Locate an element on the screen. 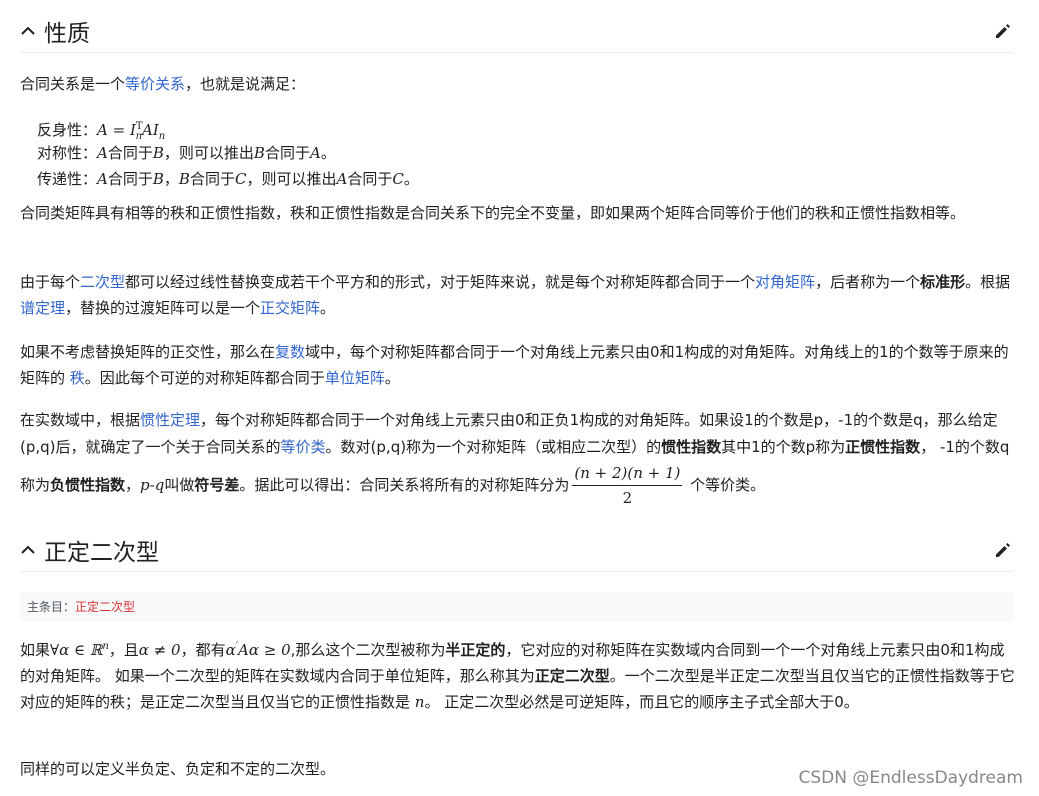 This screenshot has width=1039, height=796. link-spectral-theorem: 谱定理 is located at coordinates (42, 308).